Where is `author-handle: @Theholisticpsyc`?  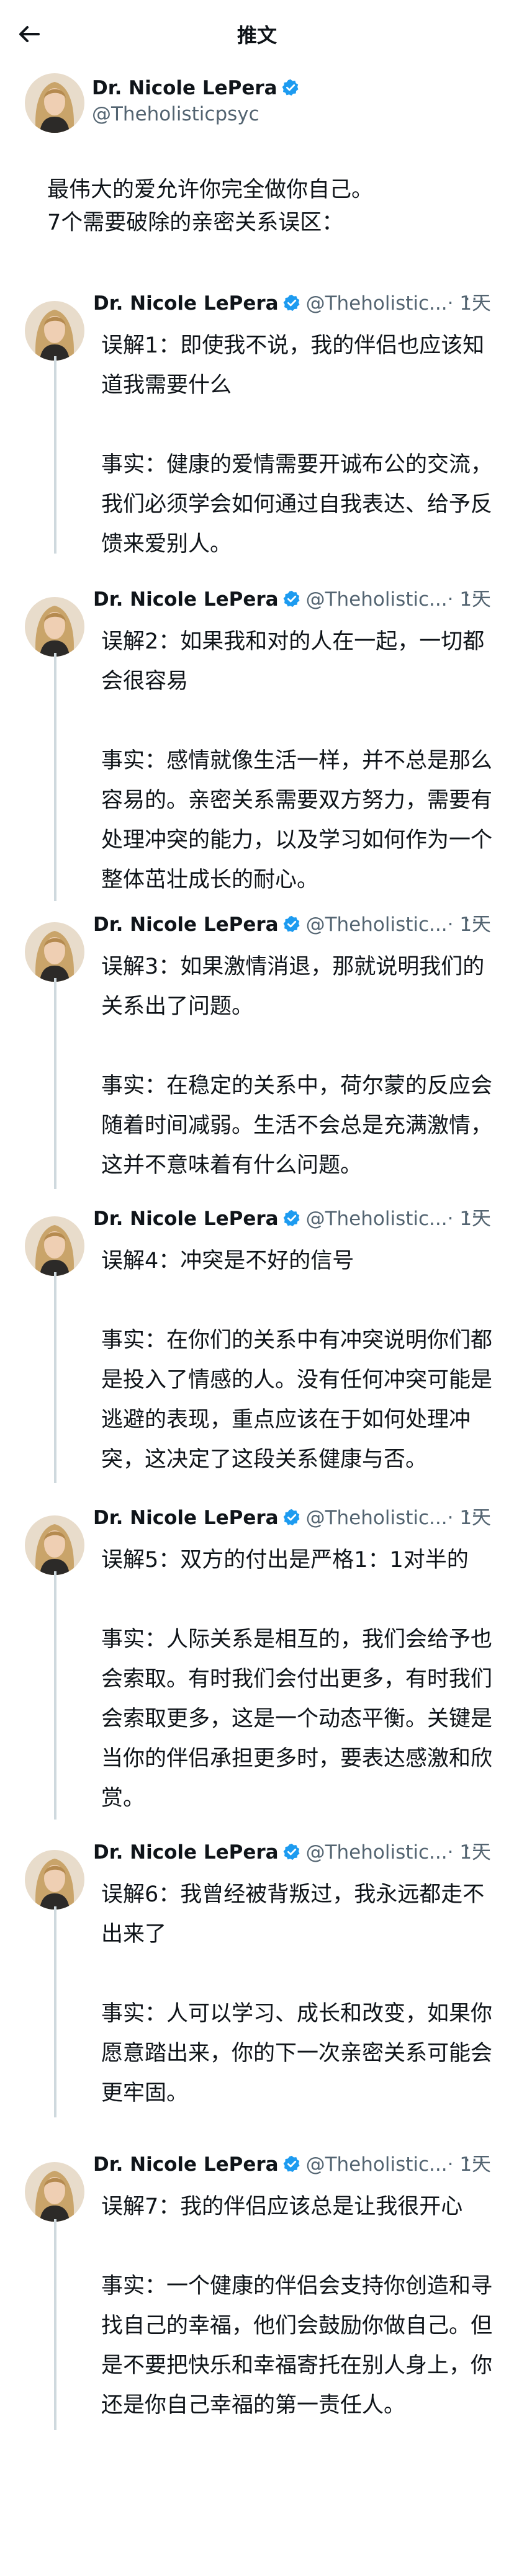 author-handle: @Theholisticpsyc is located at coordinates (175, 114).